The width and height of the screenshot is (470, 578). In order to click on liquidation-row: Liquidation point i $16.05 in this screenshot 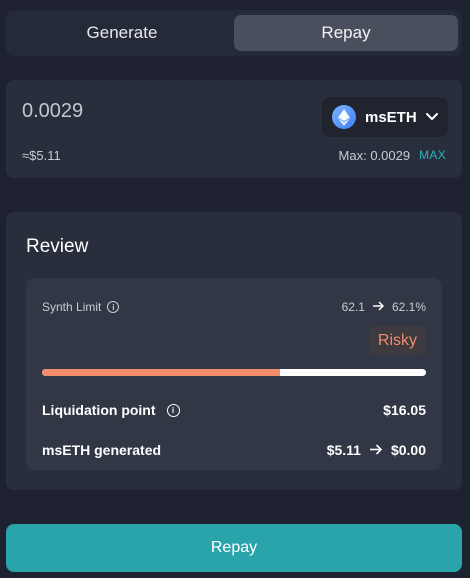, I will do `click(234, 410)`.